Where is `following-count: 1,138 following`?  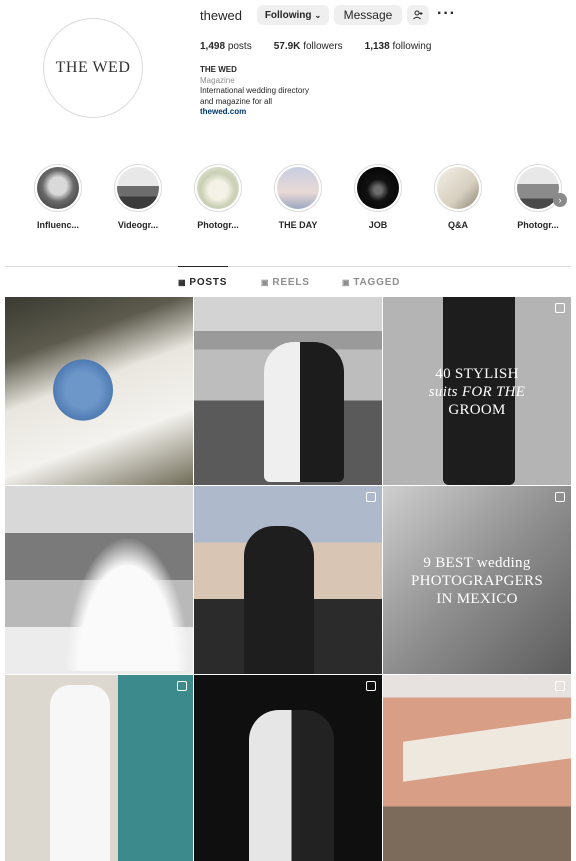
following-count: 1,138 following is located at coordinates (398, 46).